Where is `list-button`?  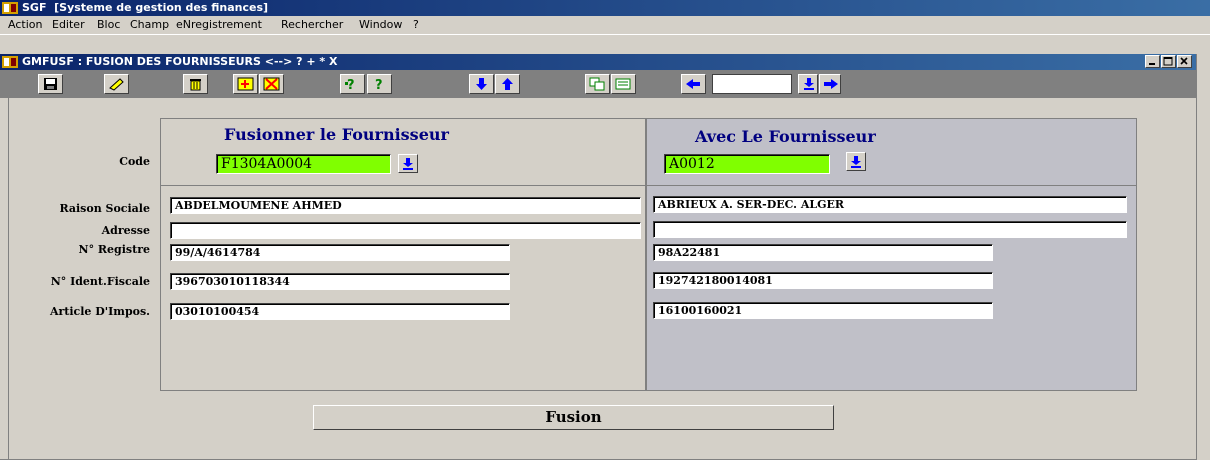
list-button is located at coordinates (623, 84).